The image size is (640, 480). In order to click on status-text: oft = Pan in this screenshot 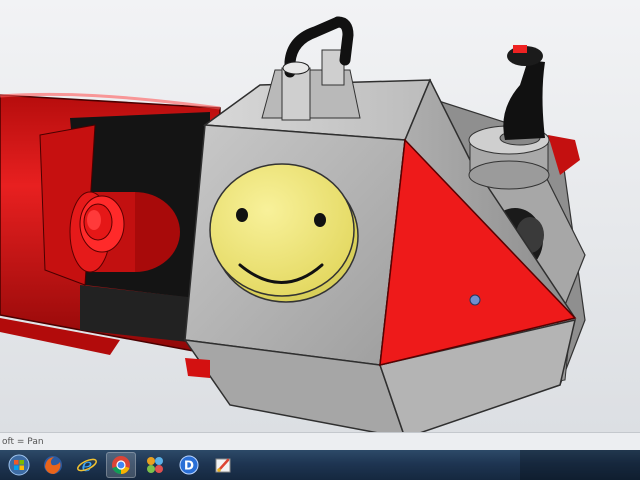, I will do `click(23, 441)`.